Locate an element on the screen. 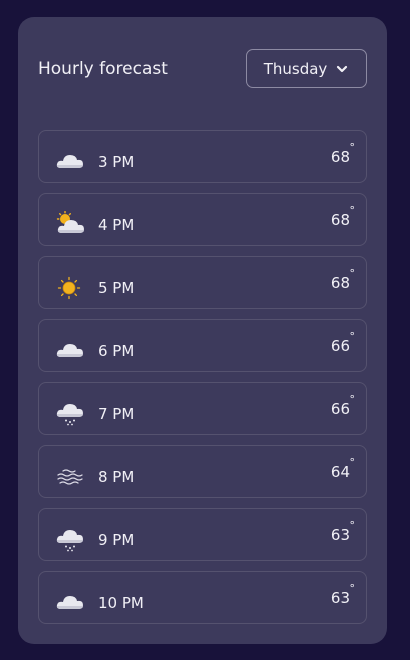 Image resolution: width=410 pixels, height=660 pixels. forecast-row: 3 PM 68 ° is located at coordinates (202, 156).